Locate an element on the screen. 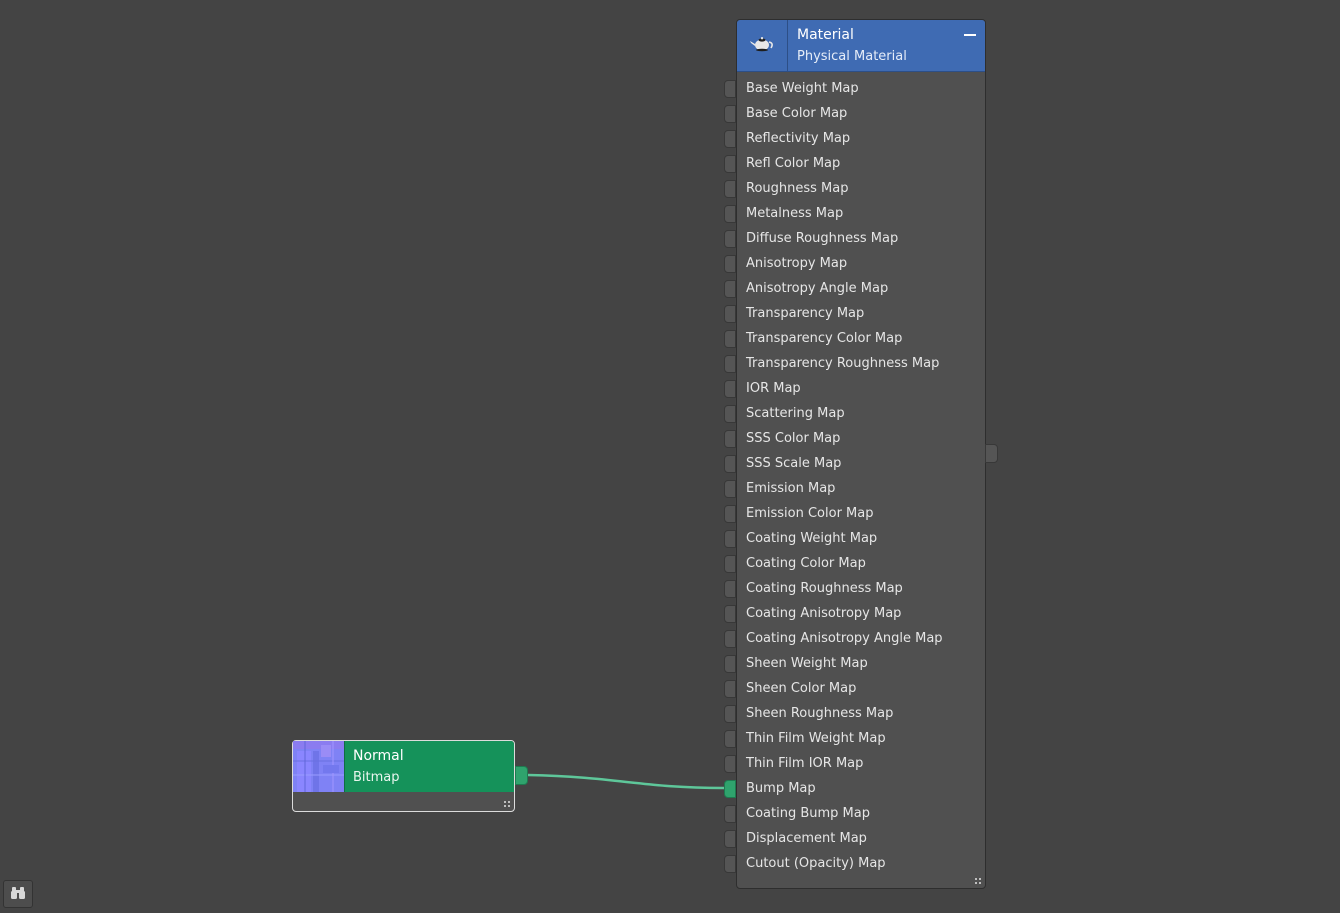 The width and height of the screenshot is (1340, 913). material-slot: Refl Color Map is located at coordinates (854, 164).